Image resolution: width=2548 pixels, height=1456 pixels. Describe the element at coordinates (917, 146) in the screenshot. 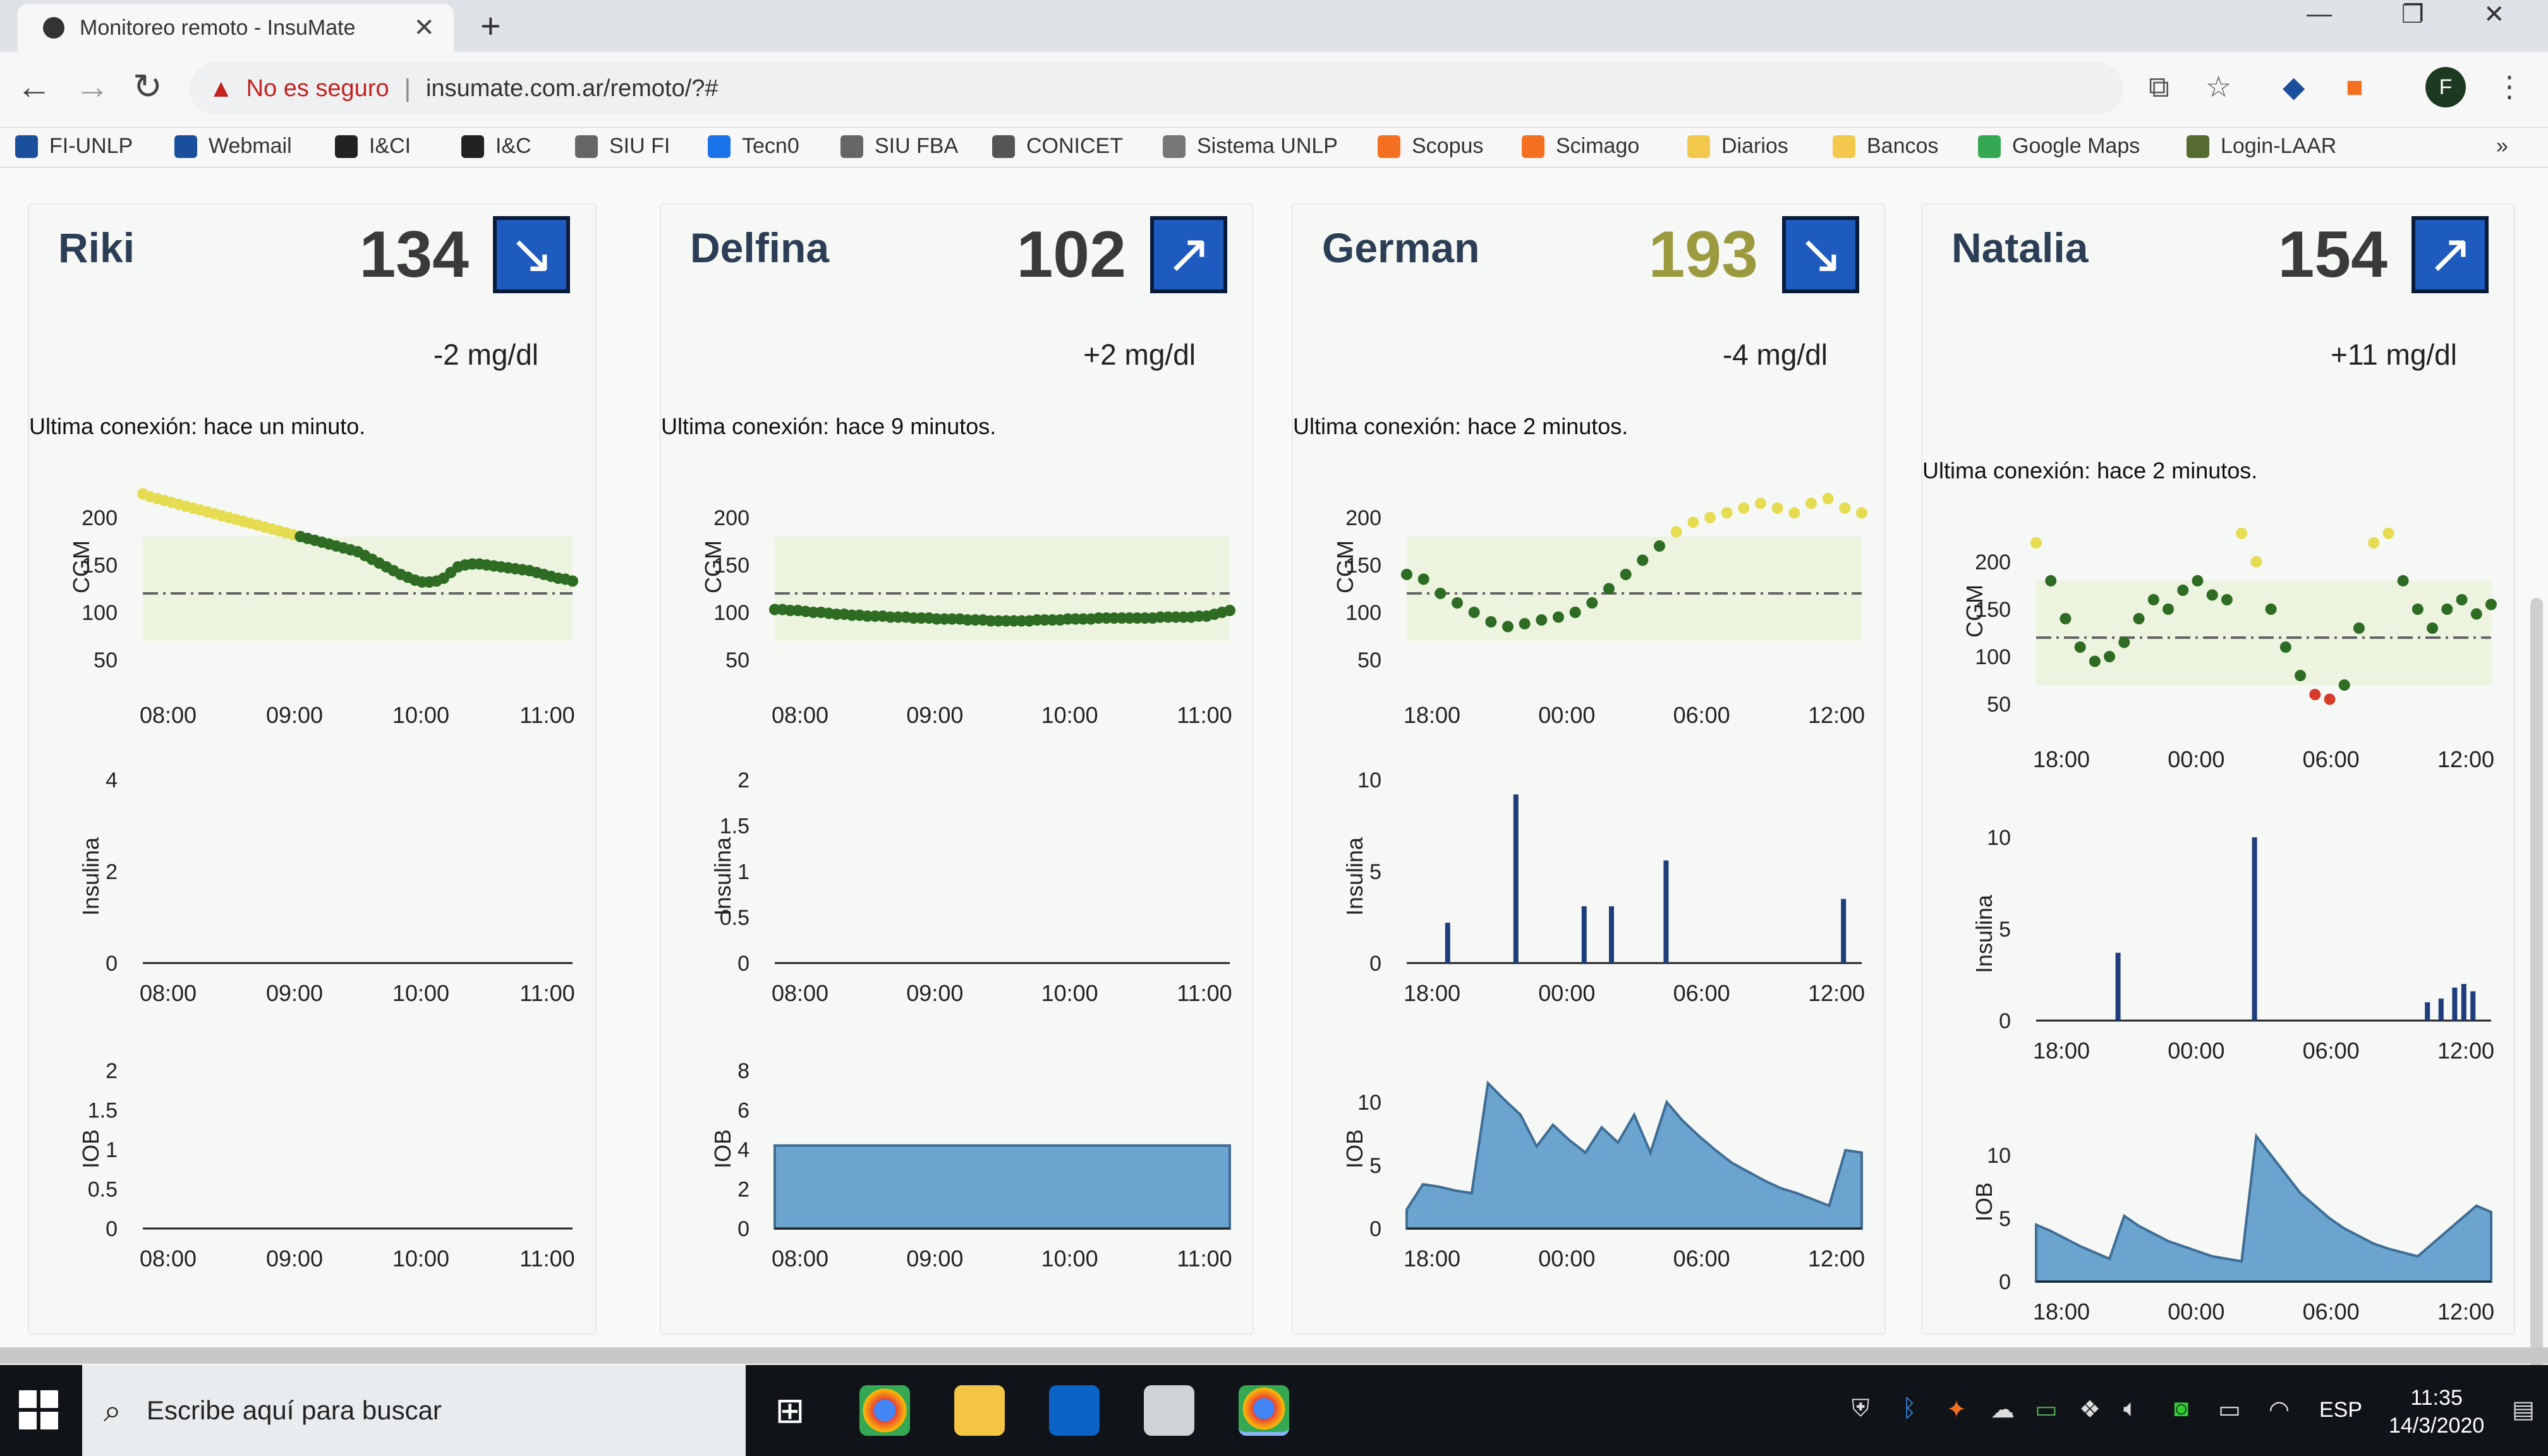

I see `bookmark-label: SIU FBA` at that location.